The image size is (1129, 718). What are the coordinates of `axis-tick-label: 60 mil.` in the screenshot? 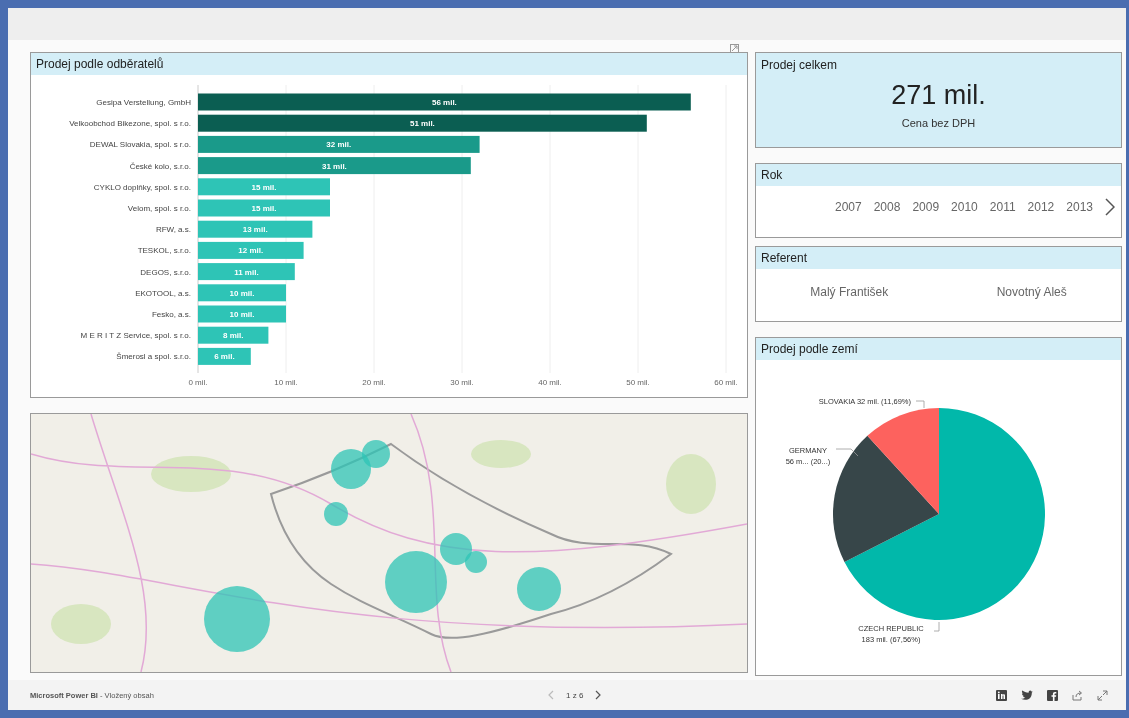 It's located at (726, 382).